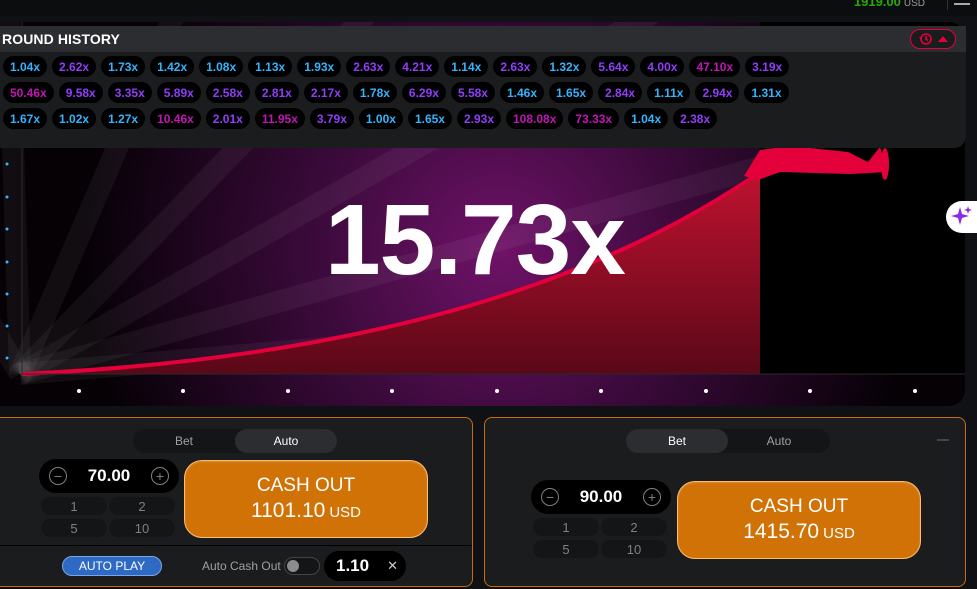  Describe the element at coordinates (28, 92) in the screenshot. I see `history-multiplier-chip: 50.46x` at that location.